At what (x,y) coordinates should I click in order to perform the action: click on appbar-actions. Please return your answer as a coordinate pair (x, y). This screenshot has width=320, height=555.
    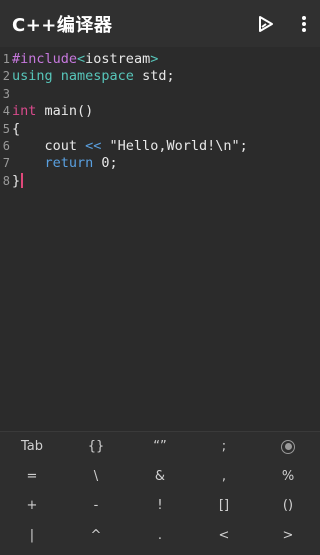
    Looking at the image, I should click on (286, 24).